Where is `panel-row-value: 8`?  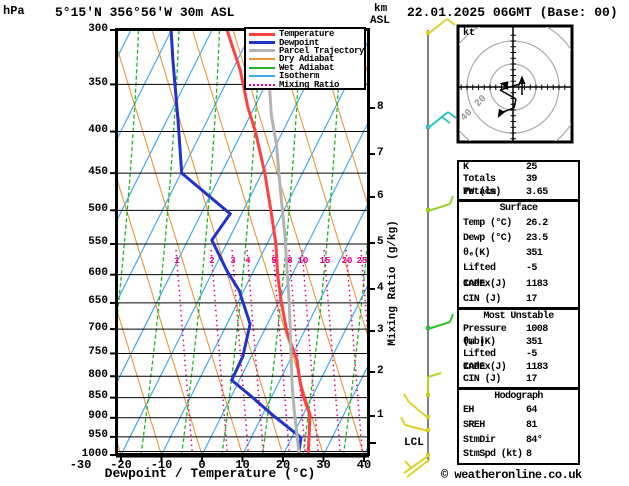 panel-row-value: 8 is located at coordinates (529, 455).